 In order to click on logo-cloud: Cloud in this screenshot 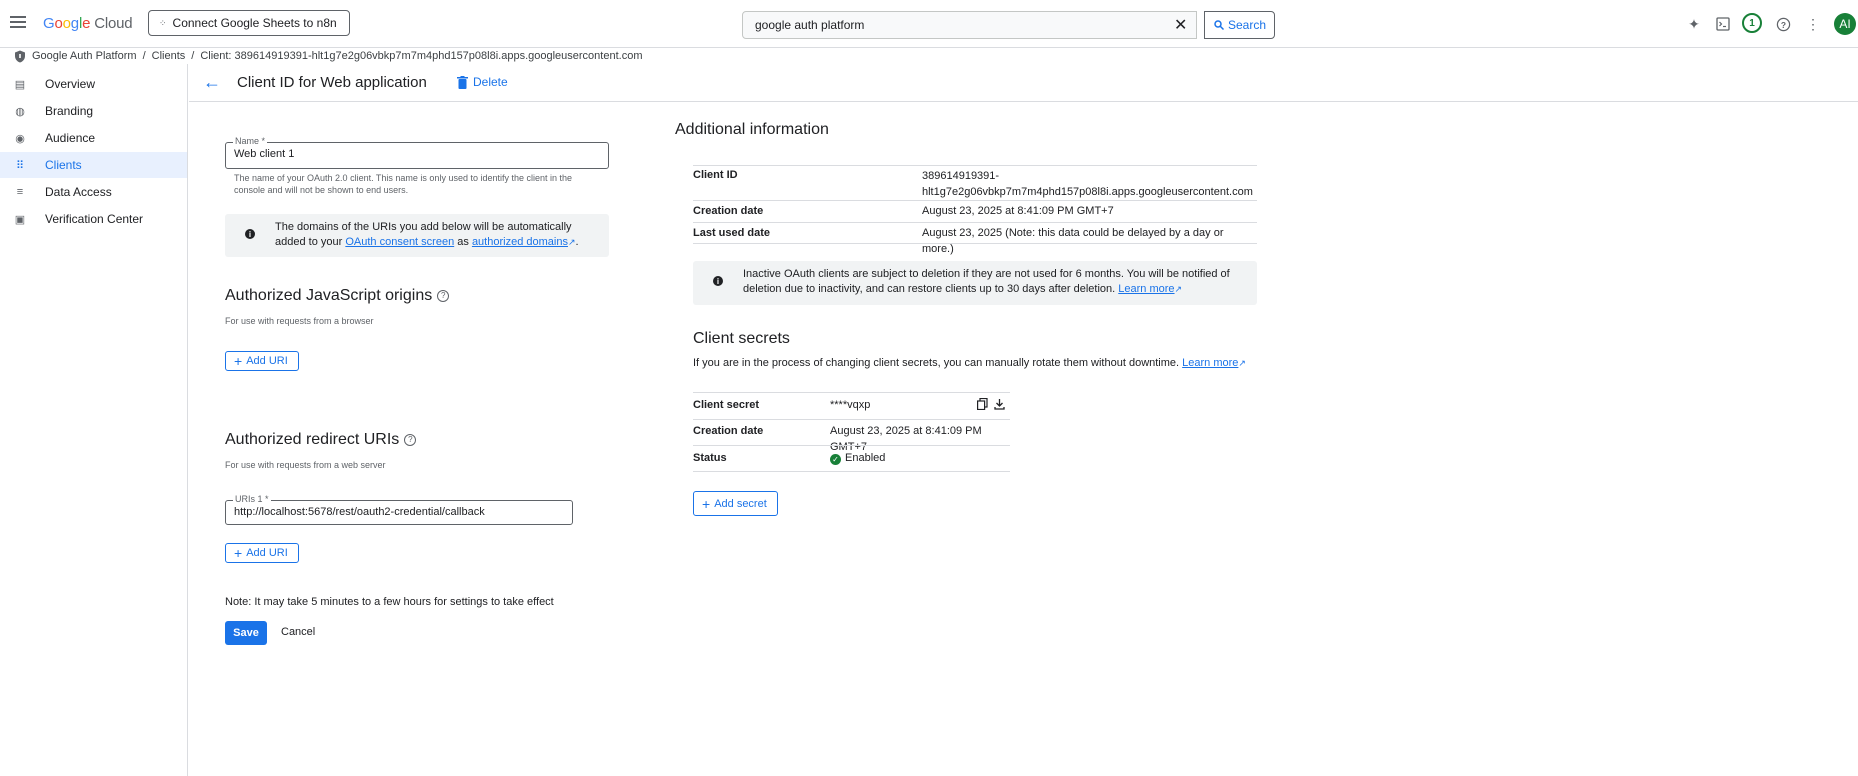, I will do `click(113, 23)`.